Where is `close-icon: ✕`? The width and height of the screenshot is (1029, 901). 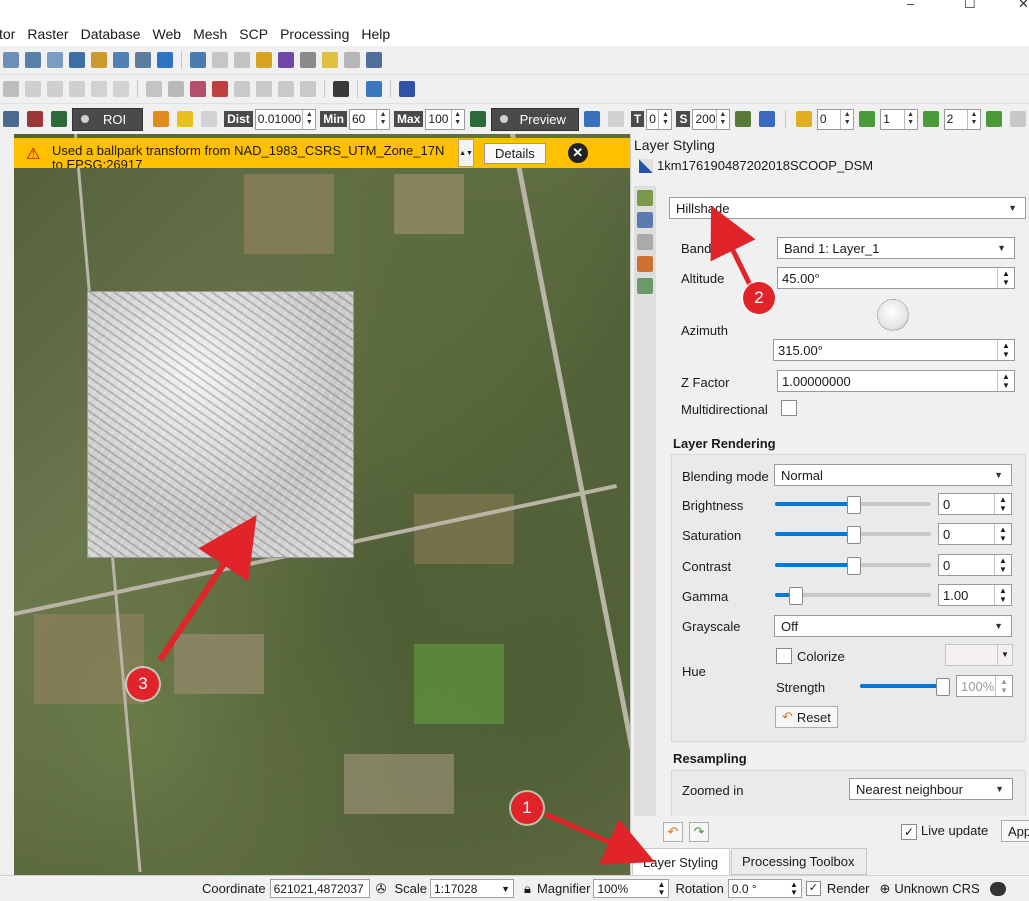 close-icon: ✕ is located at coordinates (577, 153).